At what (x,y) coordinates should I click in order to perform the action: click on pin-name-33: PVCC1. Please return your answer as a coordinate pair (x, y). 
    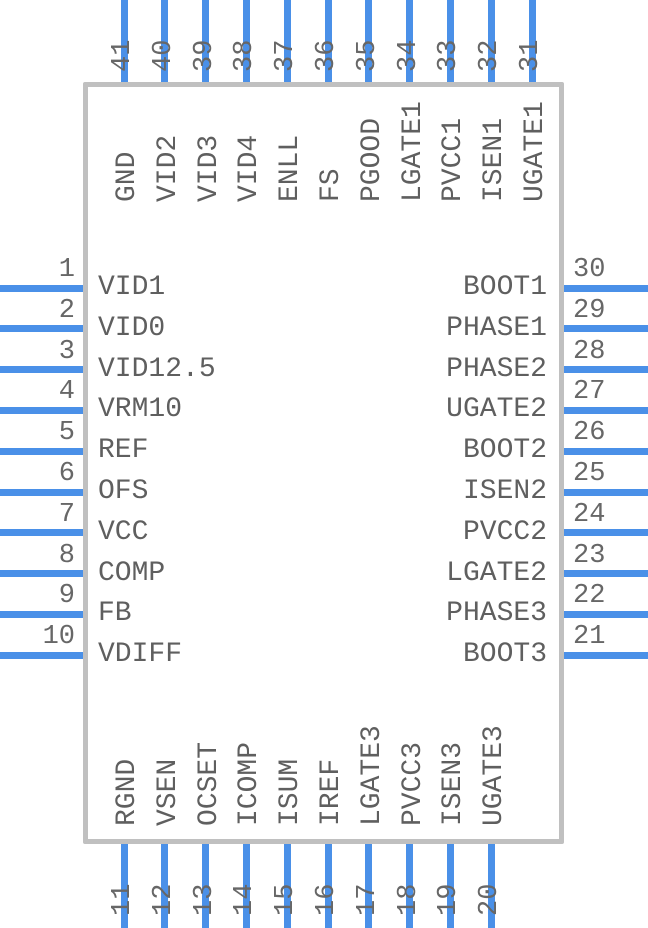
    Looking at the image, I should click on (454, 159).